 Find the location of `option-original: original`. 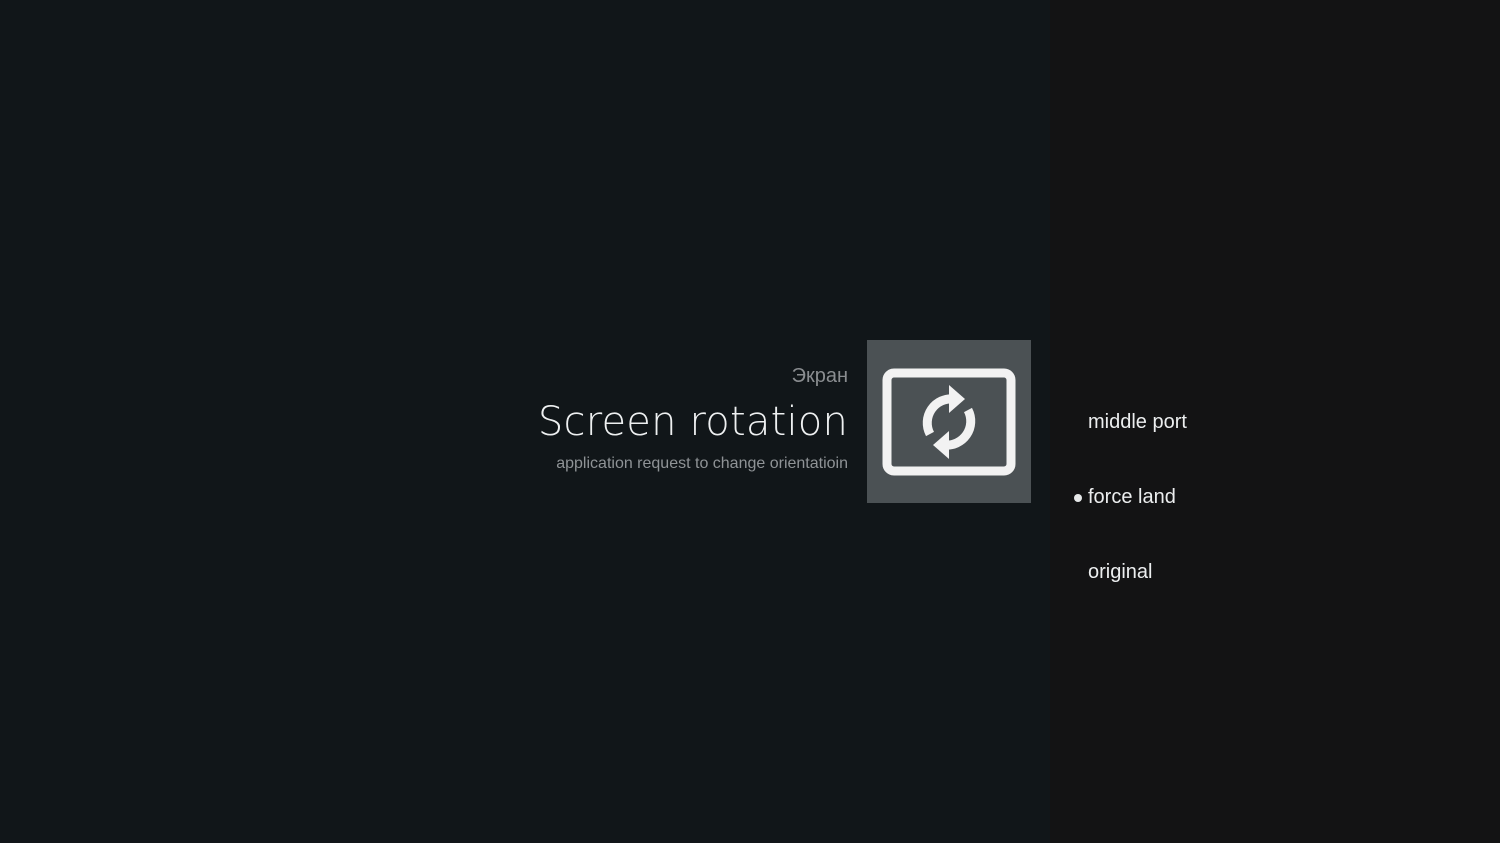

option-original: original is located at coordinates (1260, 572).